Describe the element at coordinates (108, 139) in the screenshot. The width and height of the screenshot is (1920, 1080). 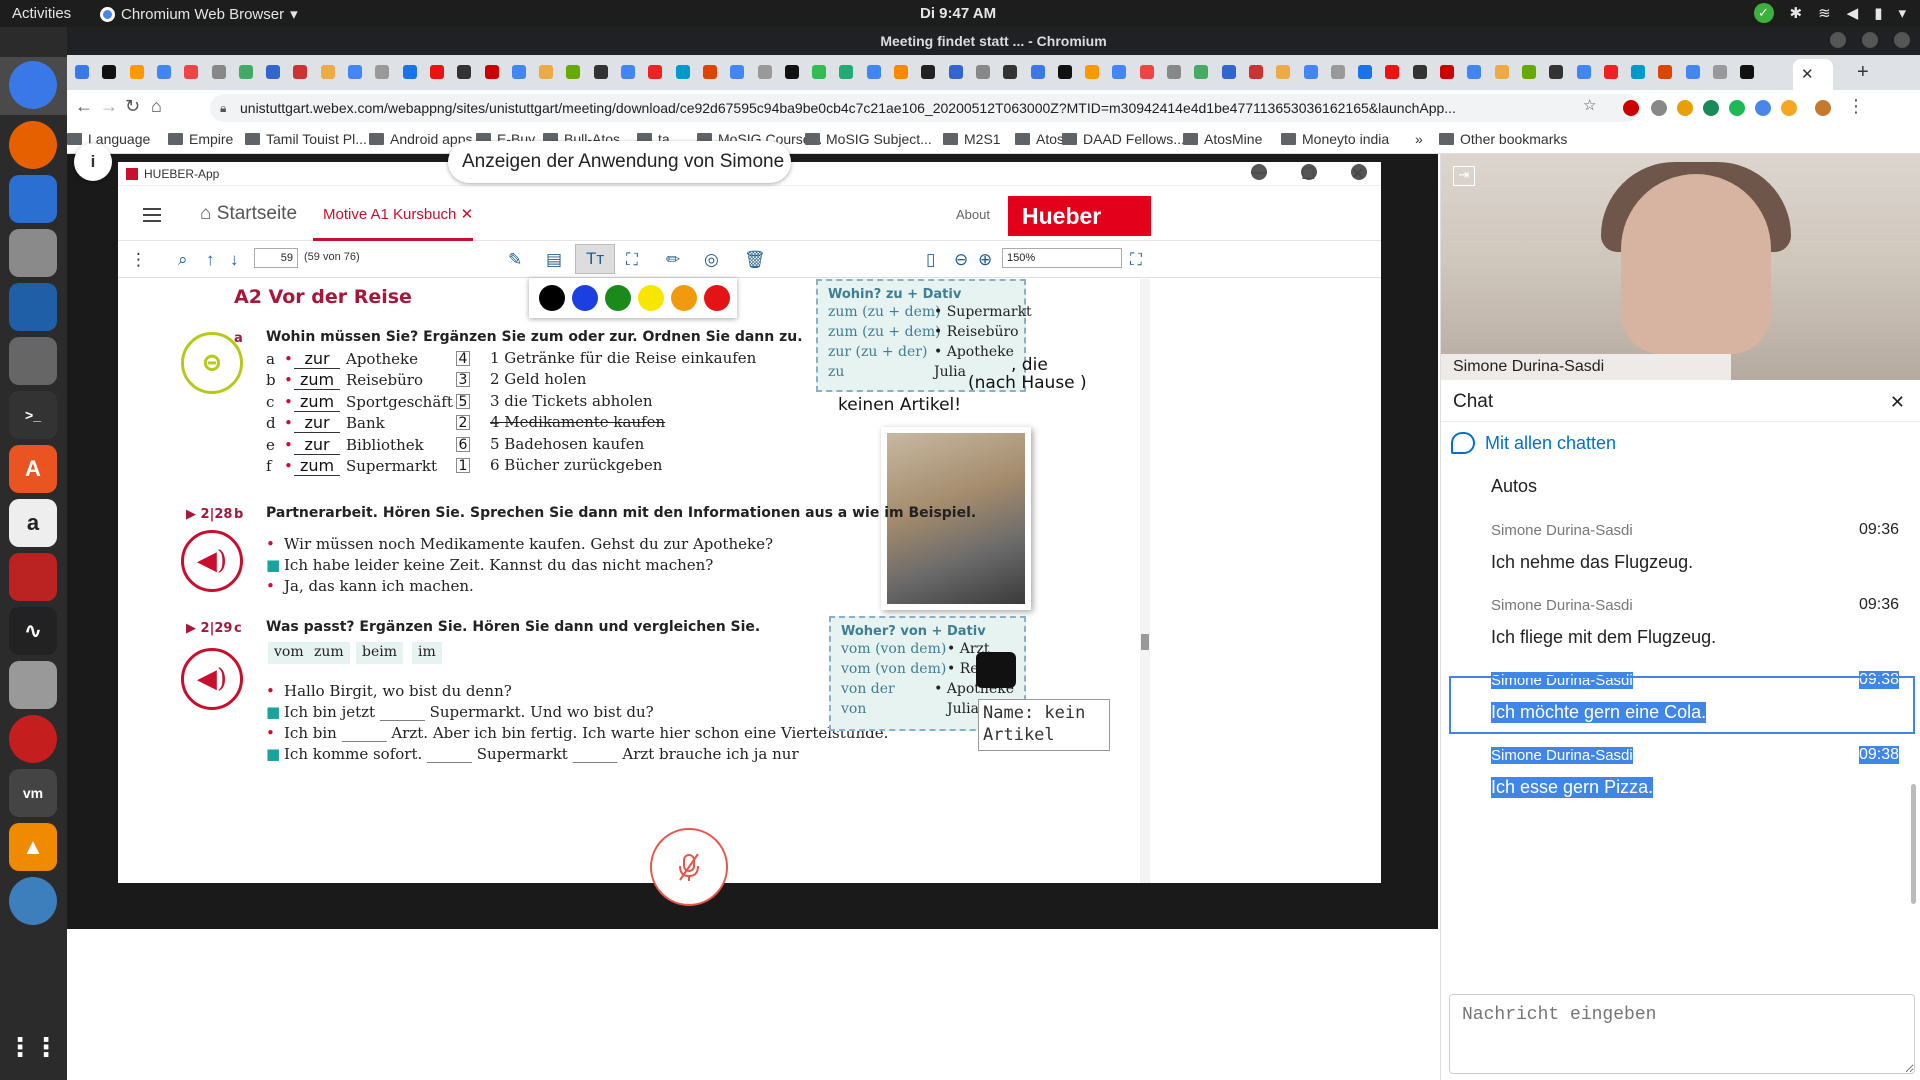
I see `bookmark-item: Language` at that location.